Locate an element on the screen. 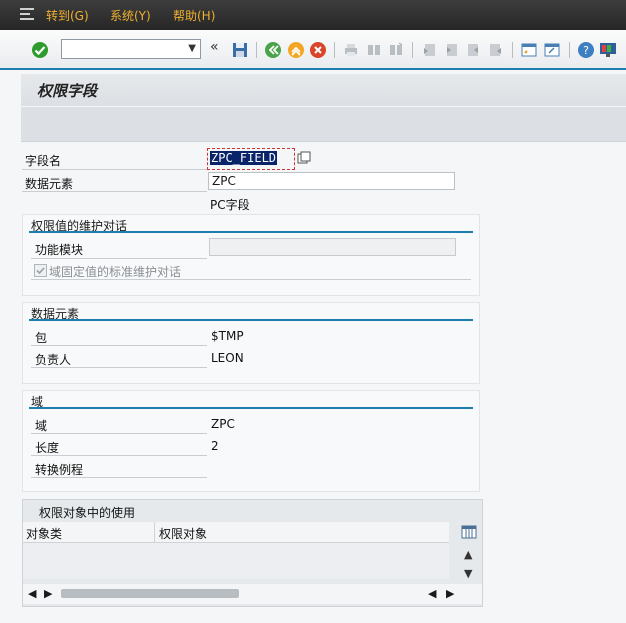  help-icon: ? is located at coordinates (586, 50).